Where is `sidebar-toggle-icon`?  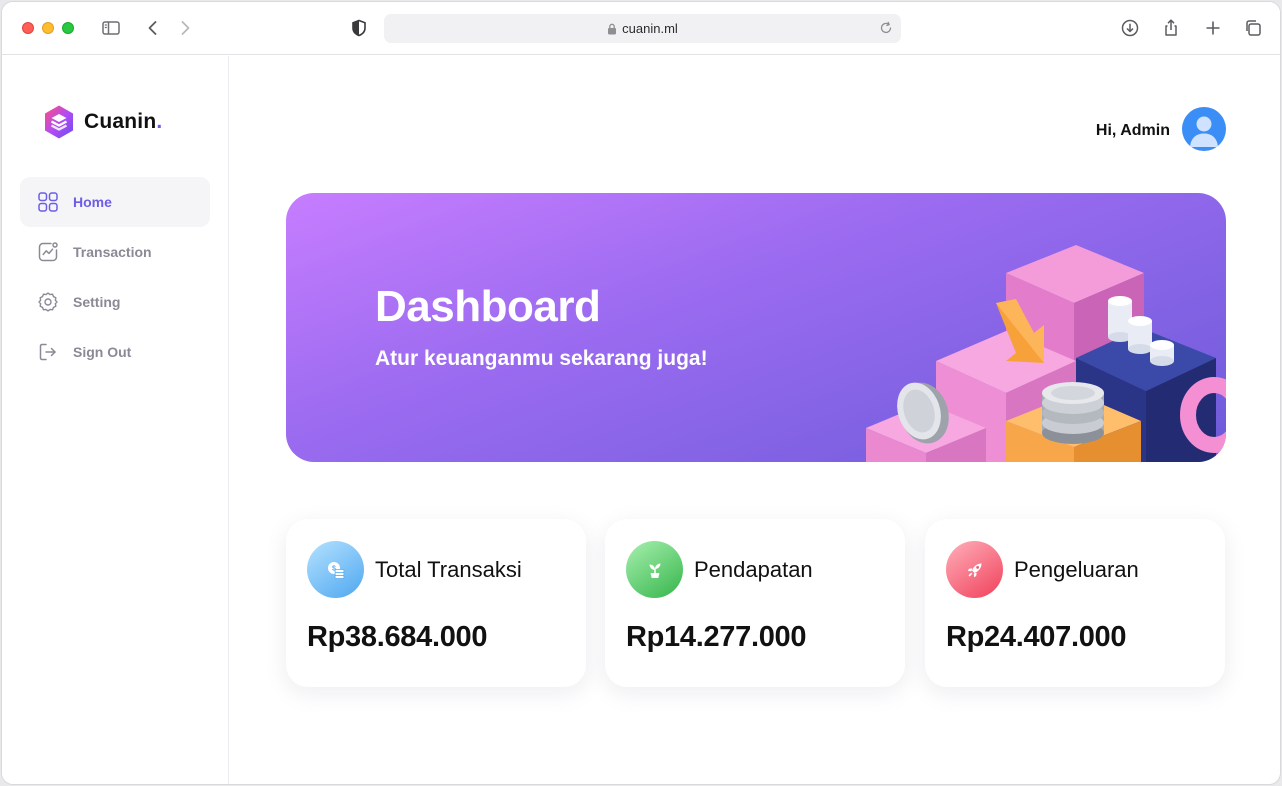 sidebar-toggle-icon is located at coordinates (111, 28).